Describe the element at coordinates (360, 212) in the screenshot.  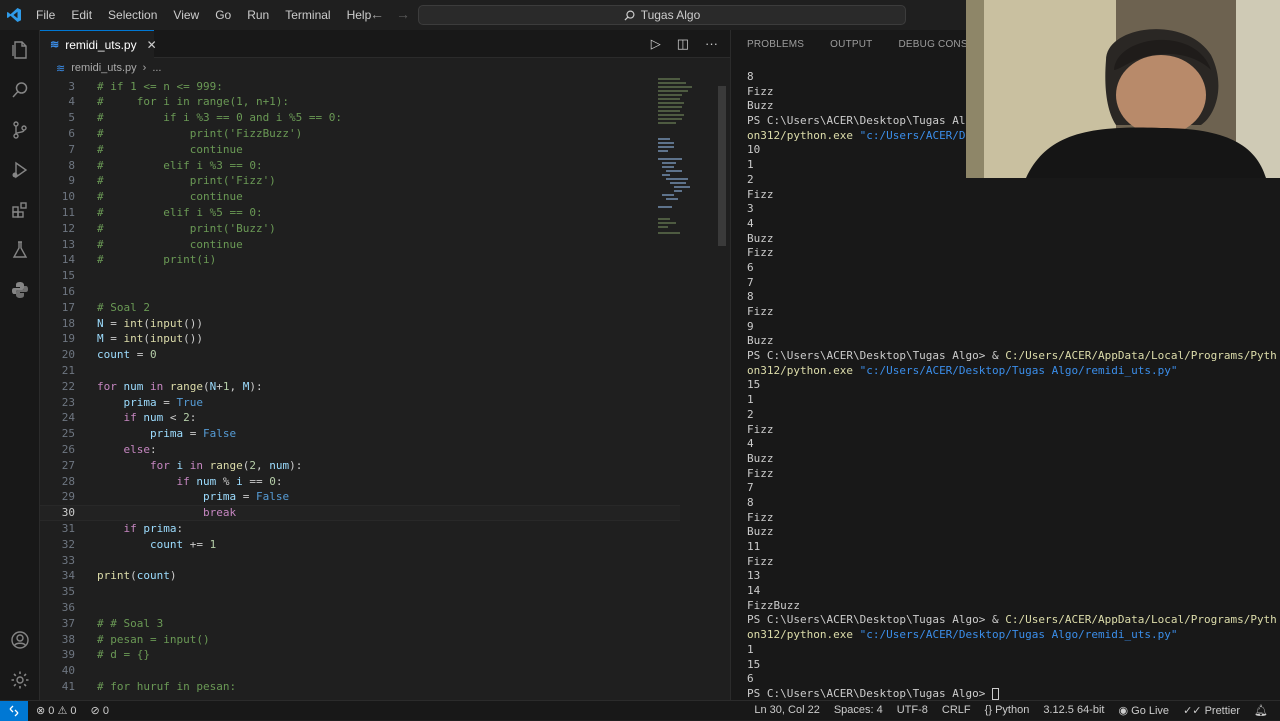
I see `code-line: 11 # elif i %5 == 0:` at that location.